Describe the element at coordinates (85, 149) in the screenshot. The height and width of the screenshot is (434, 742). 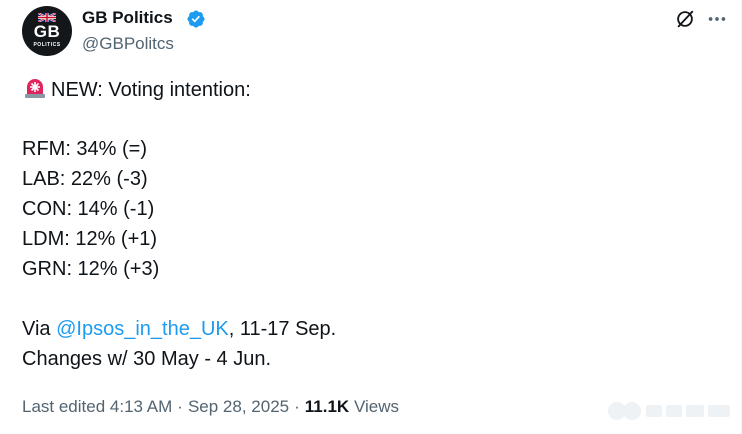
I see `tweet-line-rfm: RFM: 34% (=)` at that location.